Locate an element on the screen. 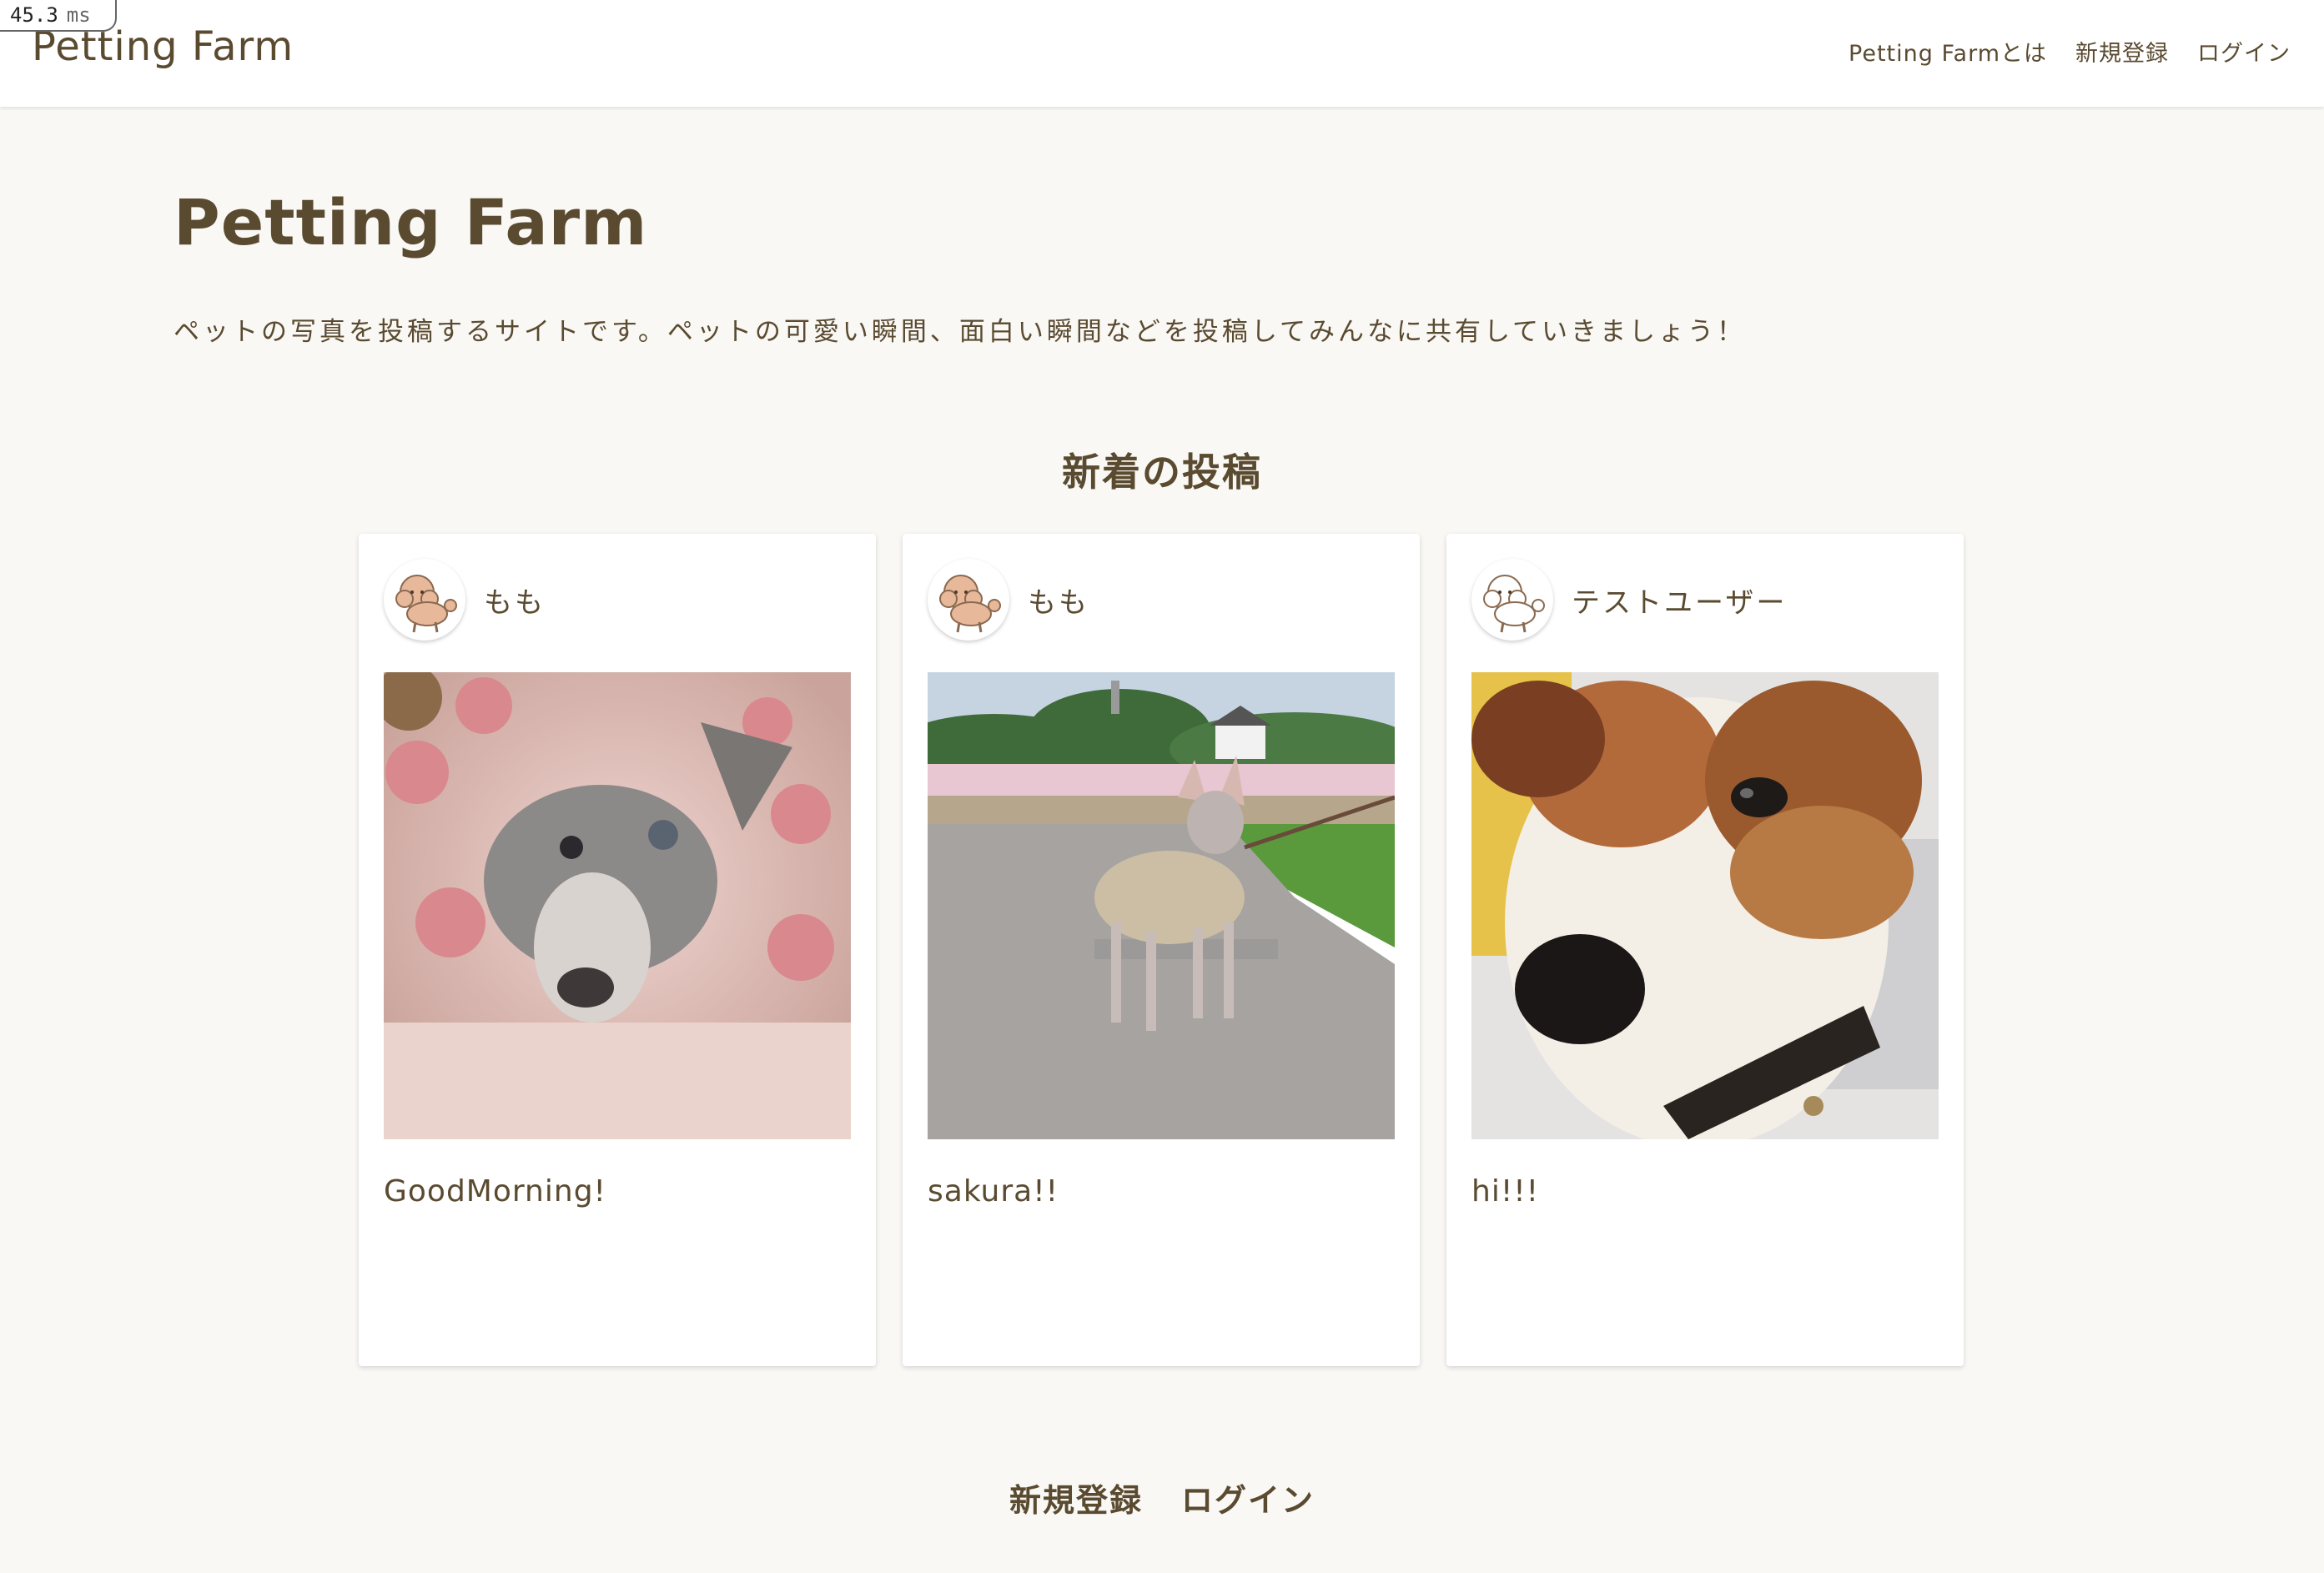  dog-on-path-photo is located at coordinates (1161, 906).